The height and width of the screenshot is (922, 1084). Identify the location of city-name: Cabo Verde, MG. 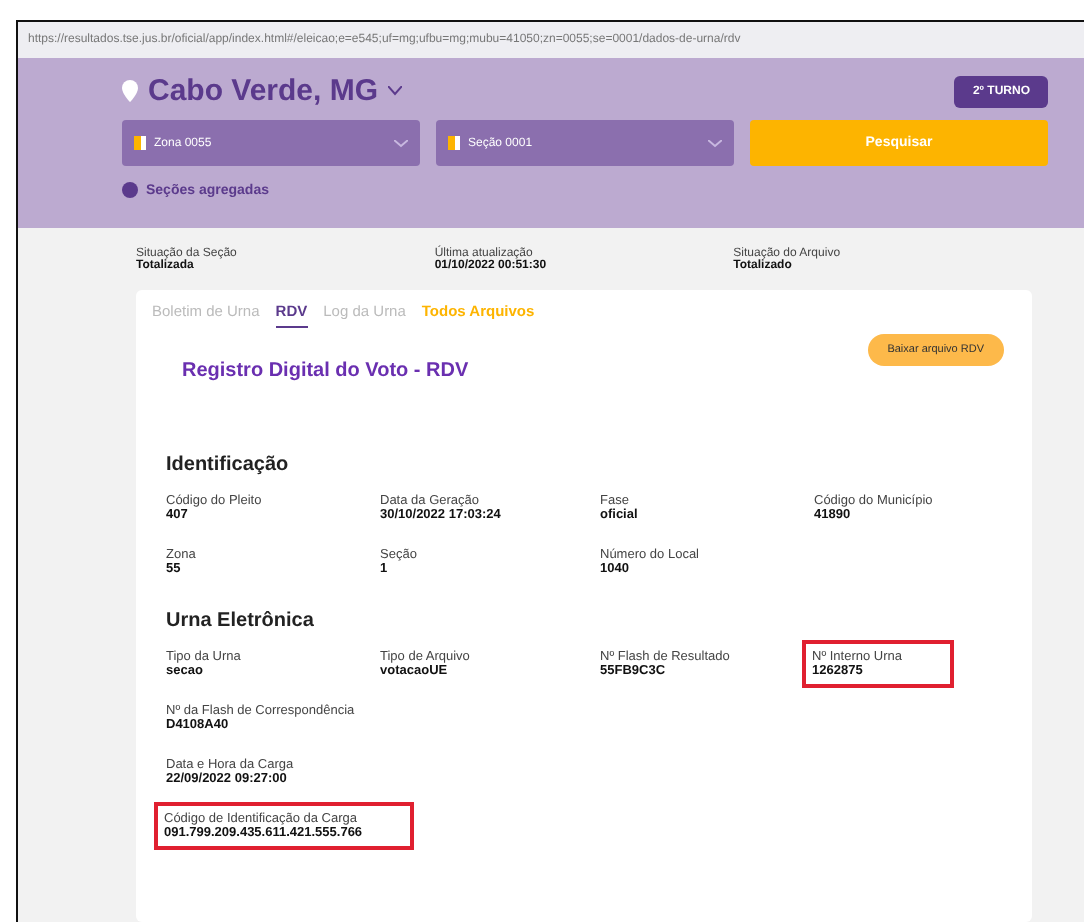
(263, 91).